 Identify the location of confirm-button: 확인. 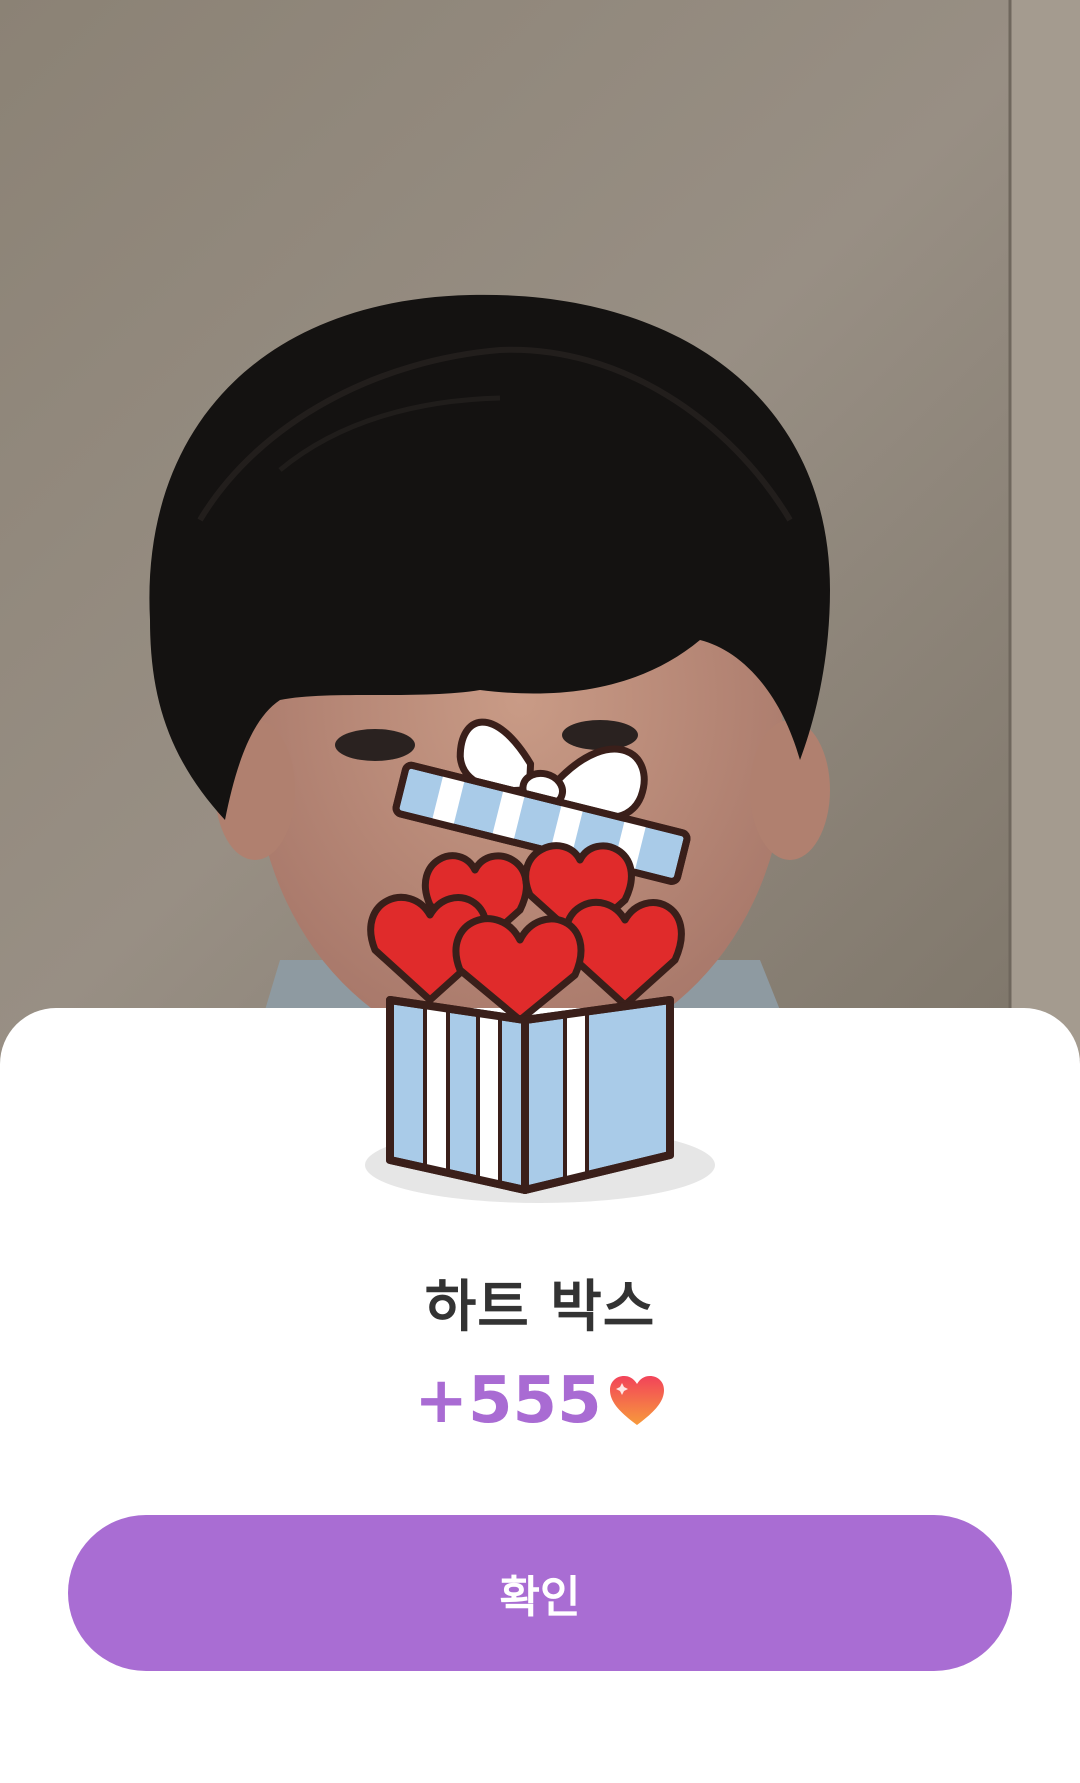
(540, 1593).